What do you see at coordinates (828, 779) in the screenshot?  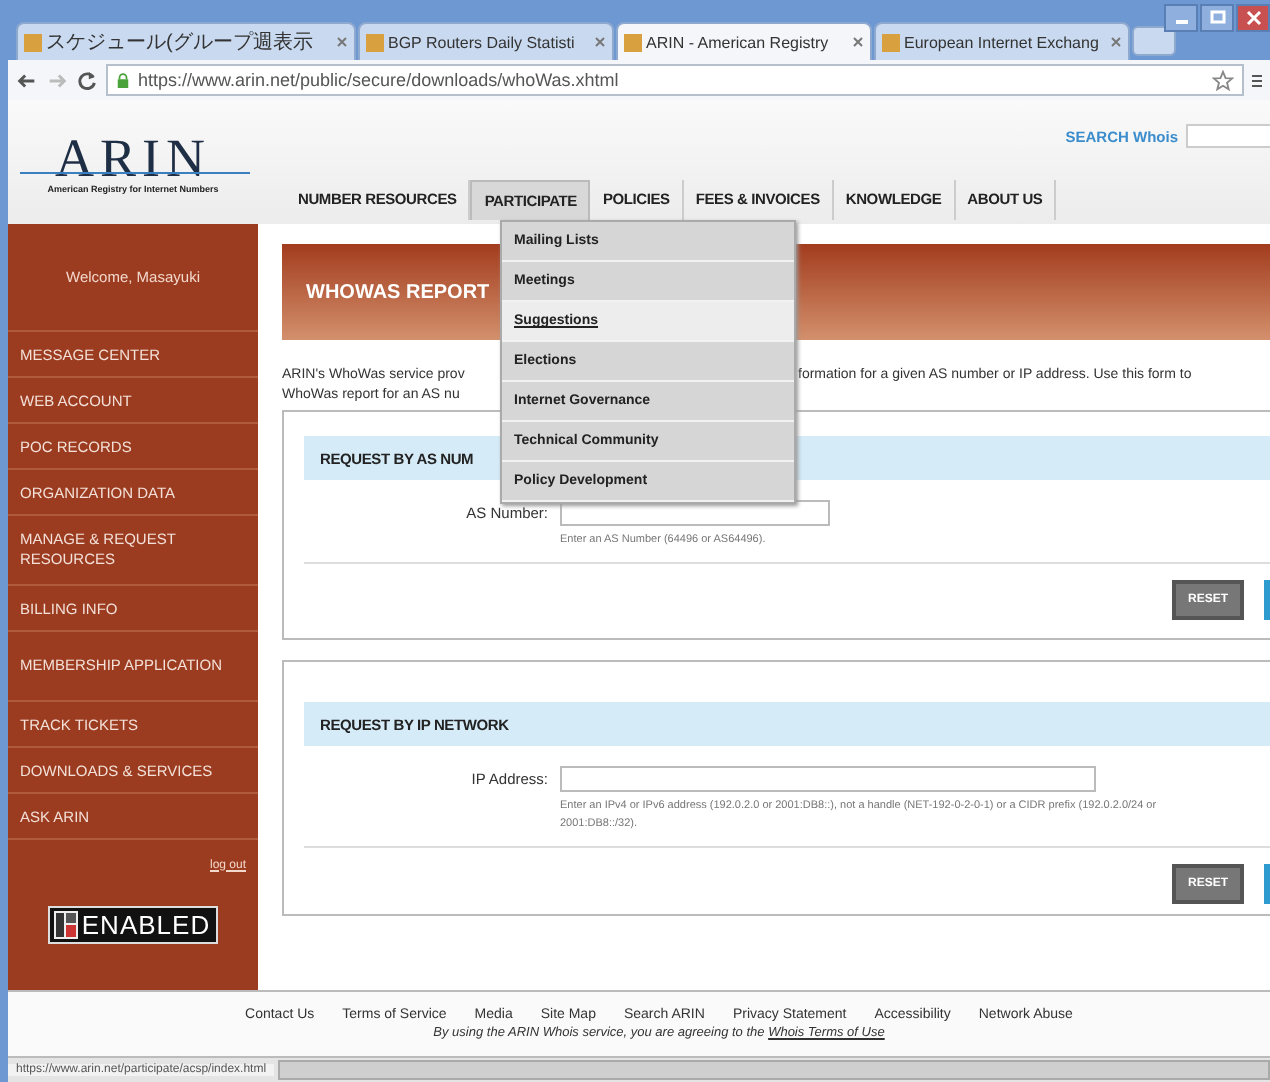 I see `input-field` at bounding box center [828, 779].